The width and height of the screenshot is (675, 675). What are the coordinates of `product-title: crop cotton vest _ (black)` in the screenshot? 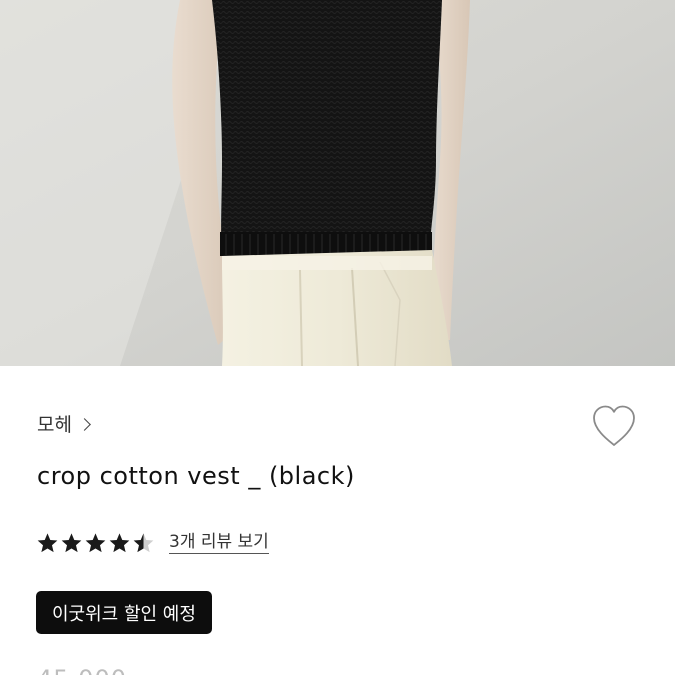 It's located at (196, 476).